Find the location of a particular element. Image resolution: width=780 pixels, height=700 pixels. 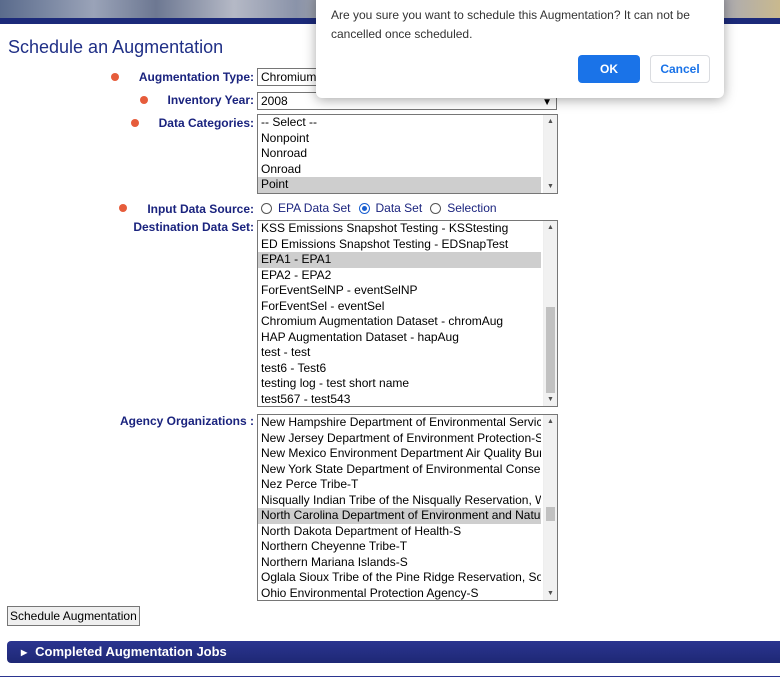

footer-divider is located at coordinates (390, 676).